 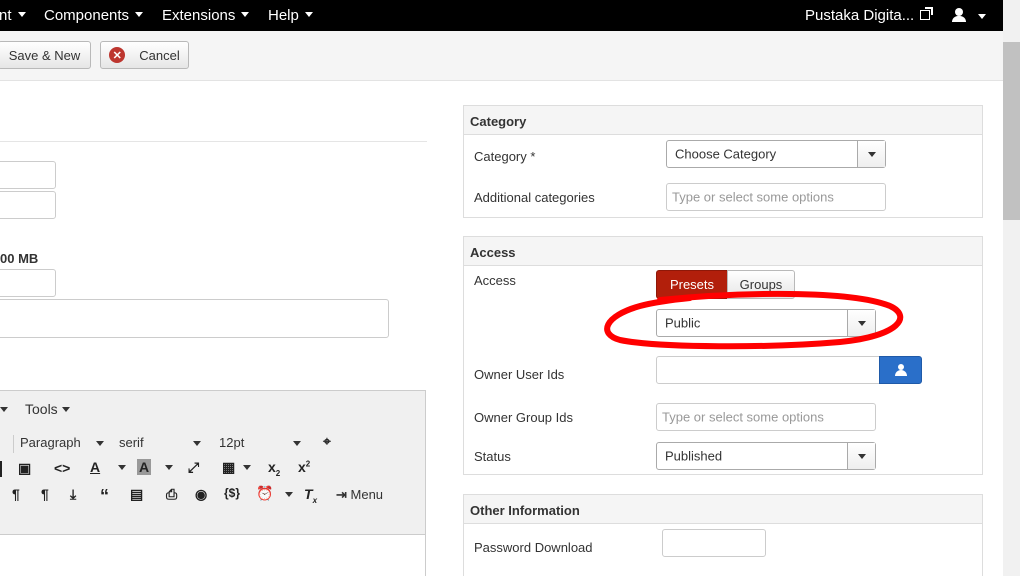 I want to click on cancel-button: ✕ Cancel, so click(x=144, y=55).